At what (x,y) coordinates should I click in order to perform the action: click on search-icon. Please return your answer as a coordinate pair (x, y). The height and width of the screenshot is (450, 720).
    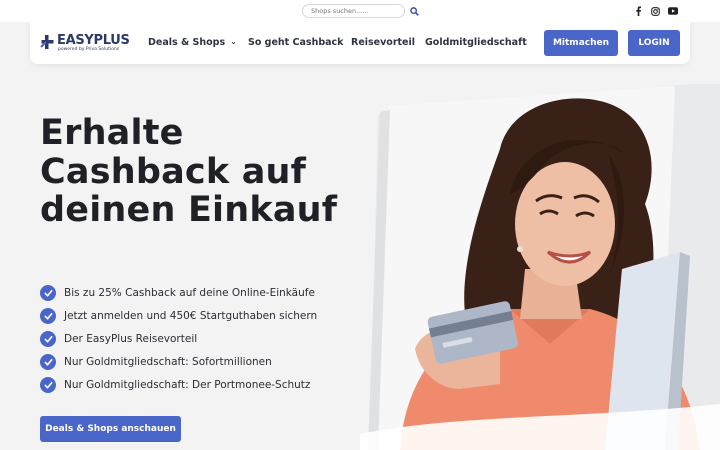
    Looking at the image, I should click on (414, 11).